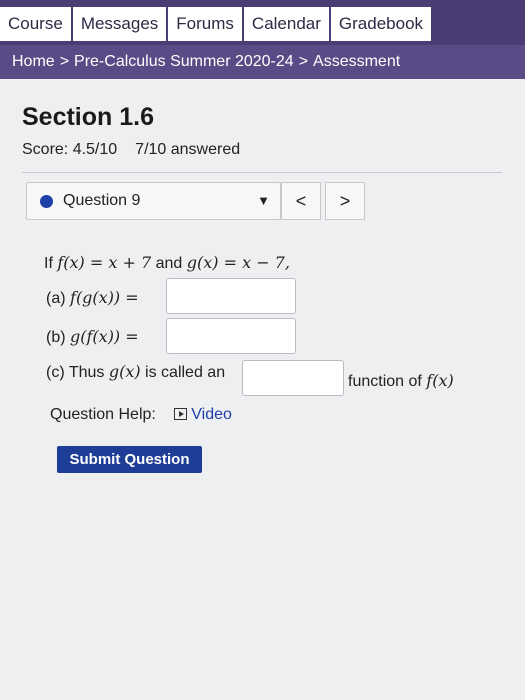 The image size is (525, 700). I want to click on question-select: Question 9 ▼, so click(153, 201).